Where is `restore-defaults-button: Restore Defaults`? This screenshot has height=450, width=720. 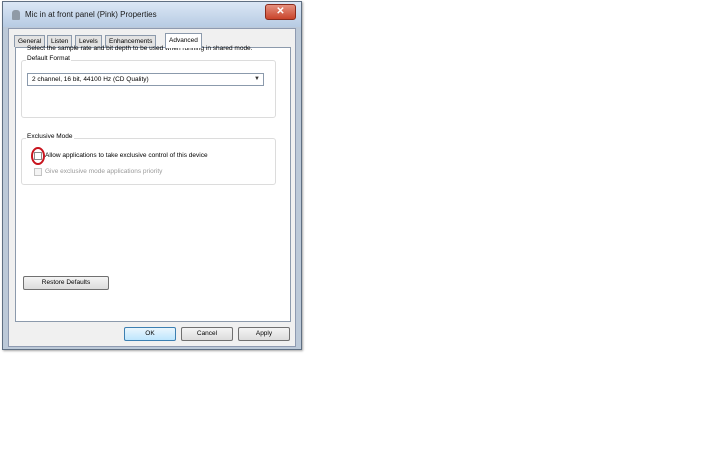
restore-defaults-button: Restore Defaults is located at coordinates (66, 283).